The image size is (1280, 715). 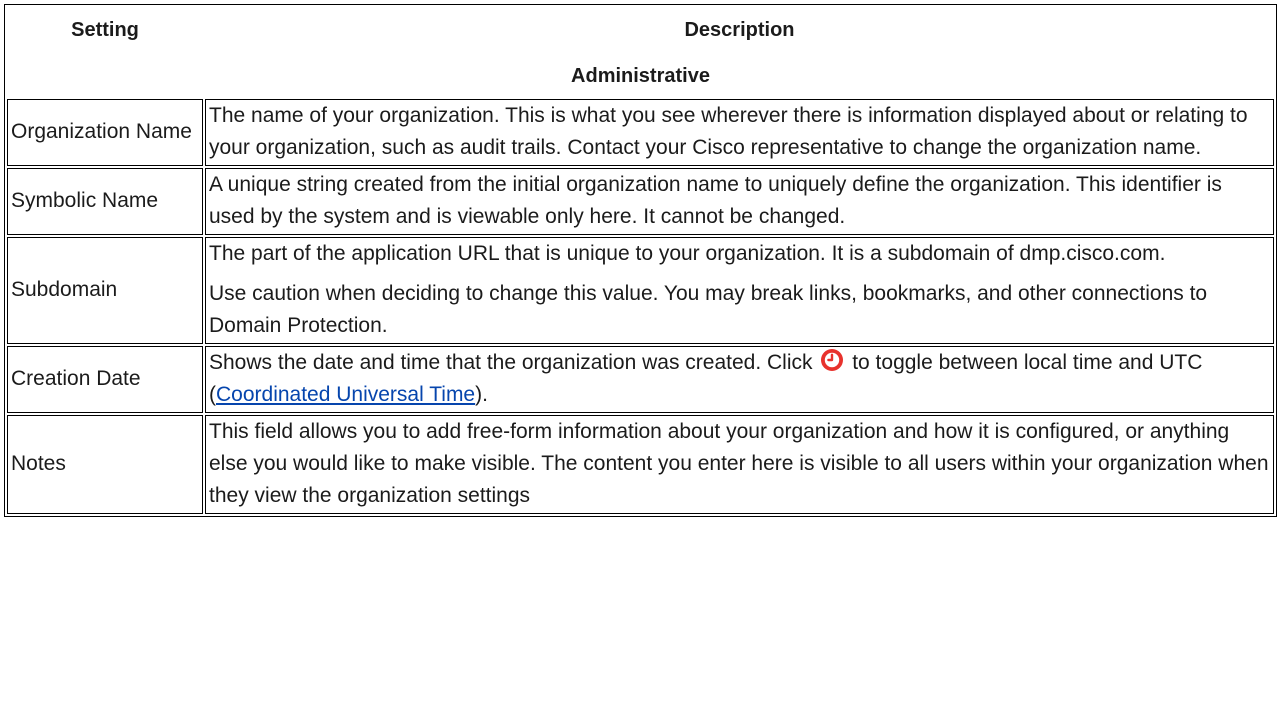 I want to click on section-heading-administrative: Administrative, so click(x=640, y=76).